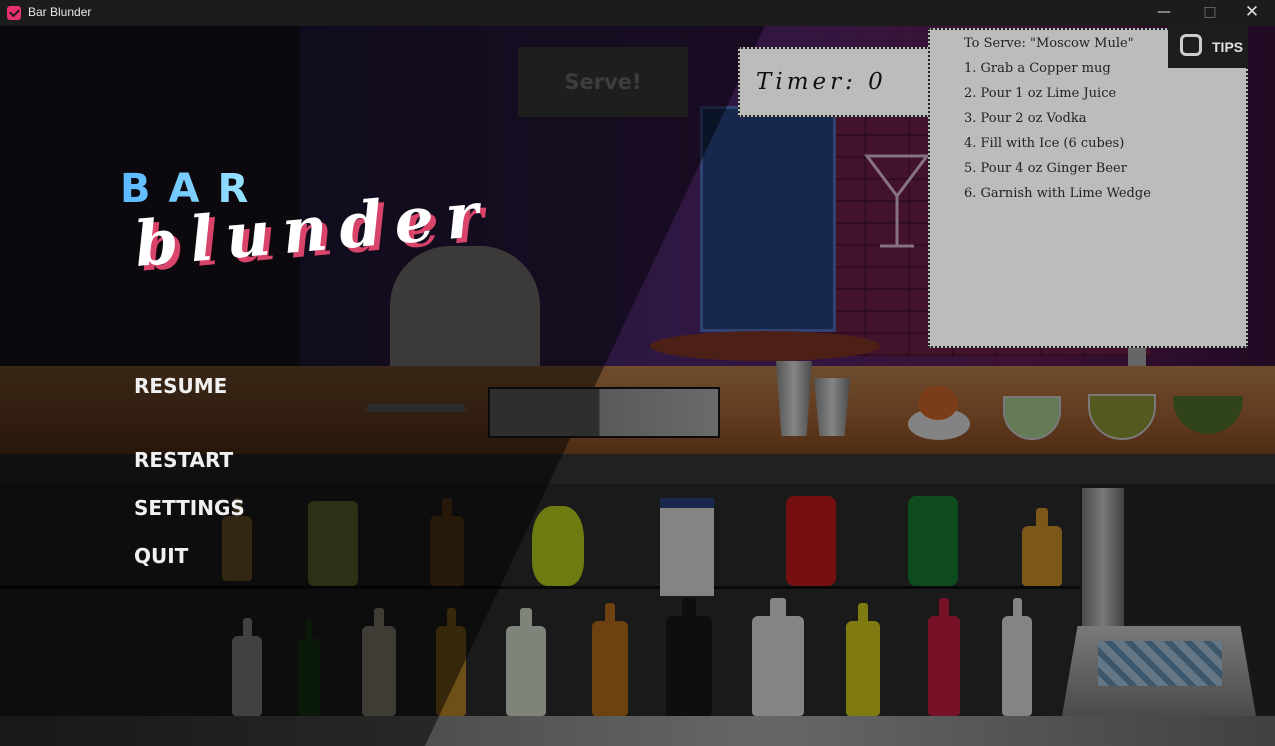 This screenshot has width=1275, height=746. Describe the element at coordinates (832, 407) in the screenshot. I see `cocktail-shaker-small` at that location.